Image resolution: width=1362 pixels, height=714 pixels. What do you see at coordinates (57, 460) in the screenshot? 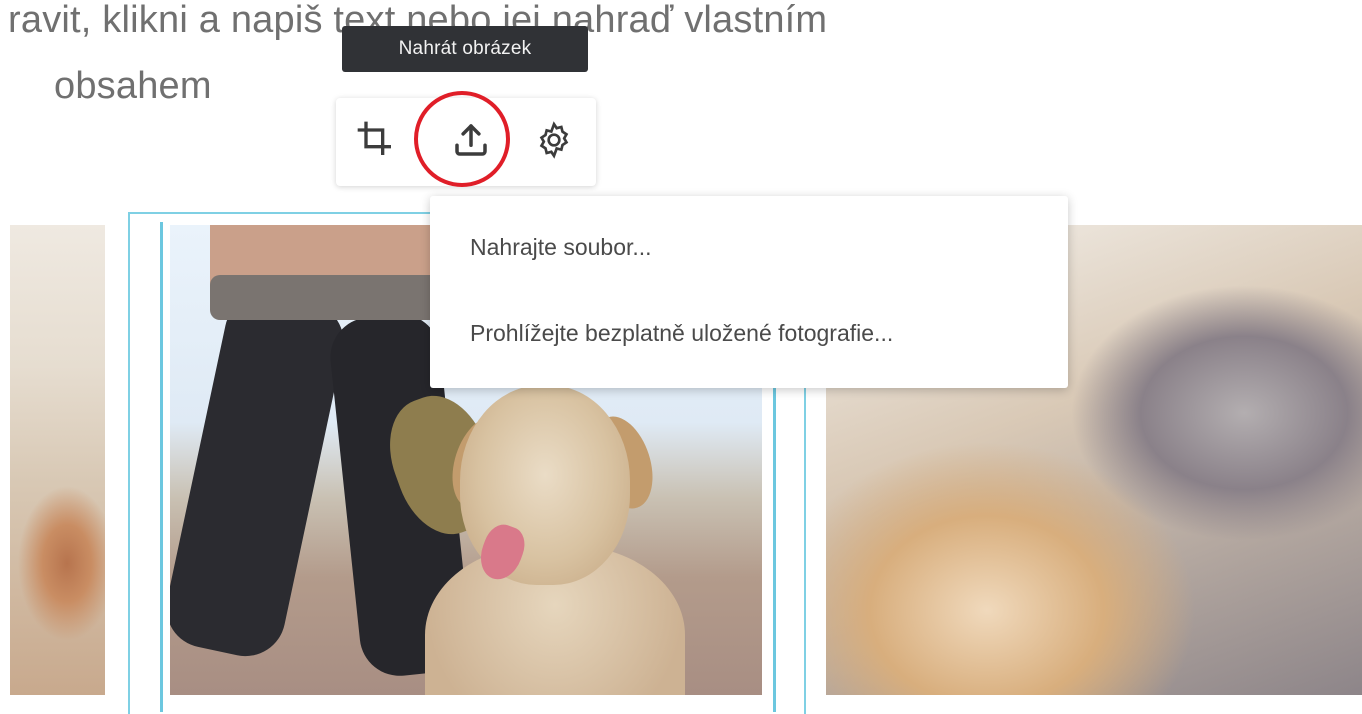
I see `gallery-image-left` at bounding box center [57, 460].